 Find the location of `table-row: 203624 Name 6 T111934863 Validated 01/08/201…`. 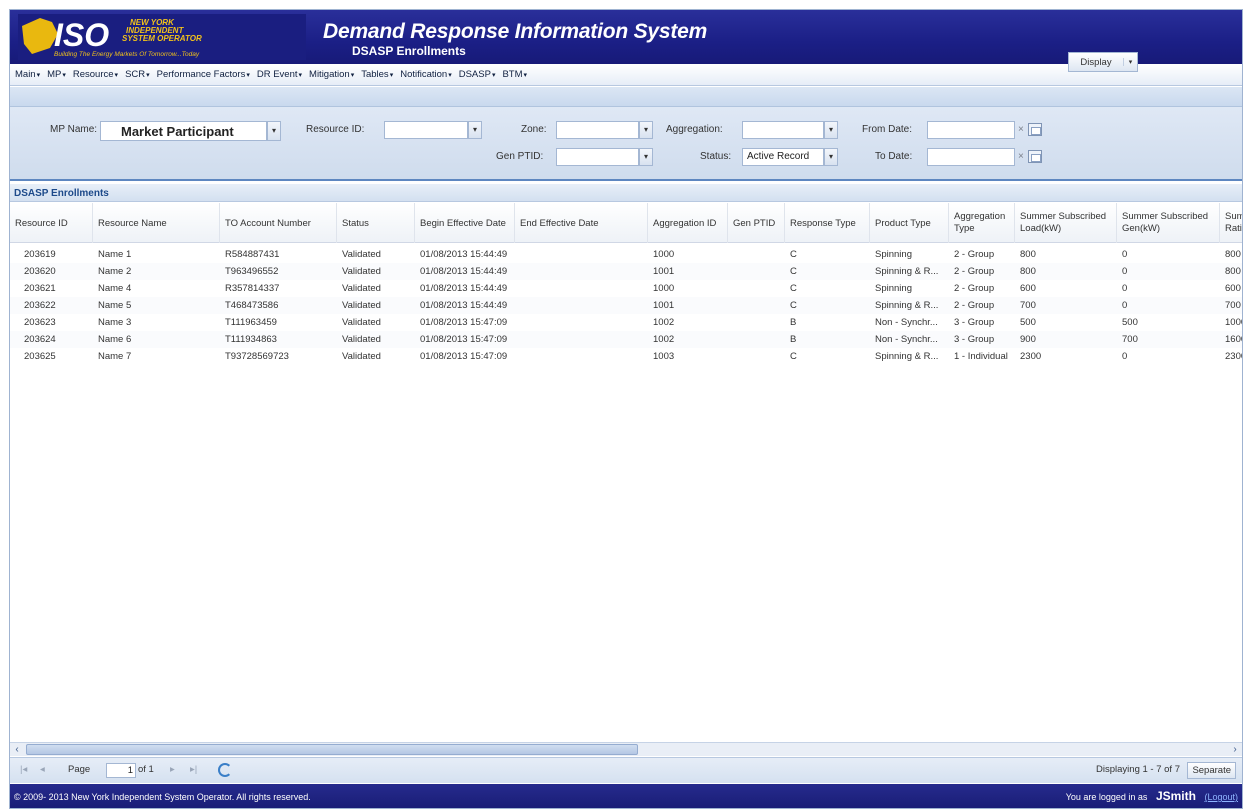

table-row: 203624 Name 6 T111934863 Validated 01/08/201… is located at coordinates (626, 339).